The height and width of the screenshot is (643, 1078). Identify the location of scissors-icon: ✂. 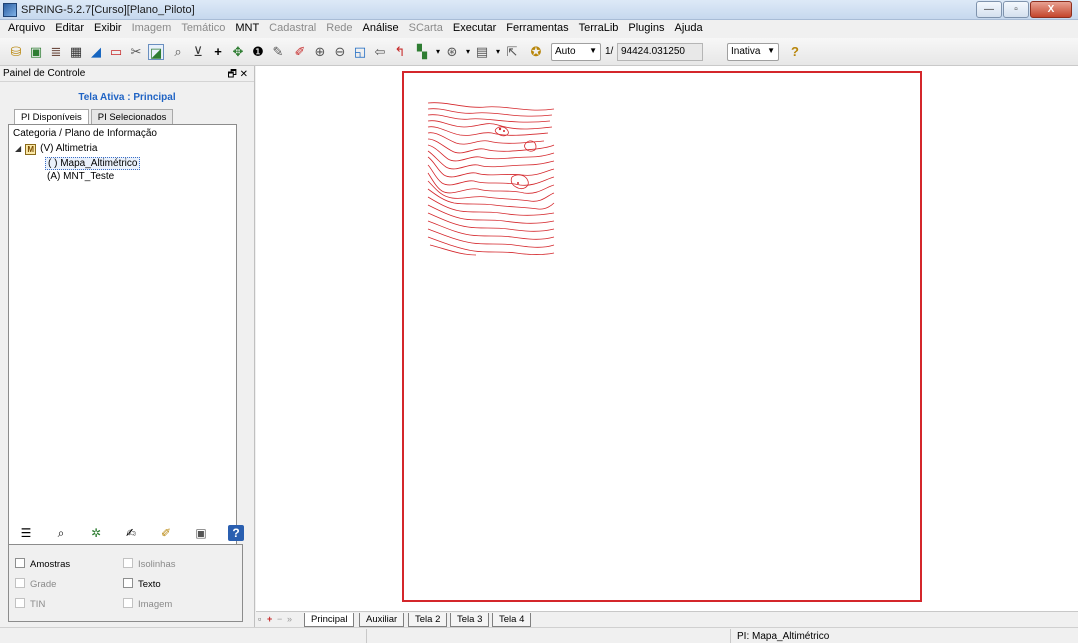
(136, 52).